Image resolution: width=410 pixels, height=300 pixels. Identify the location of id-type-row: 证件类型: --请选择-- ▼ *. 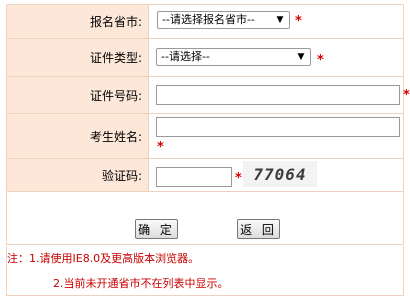
(205, 57).